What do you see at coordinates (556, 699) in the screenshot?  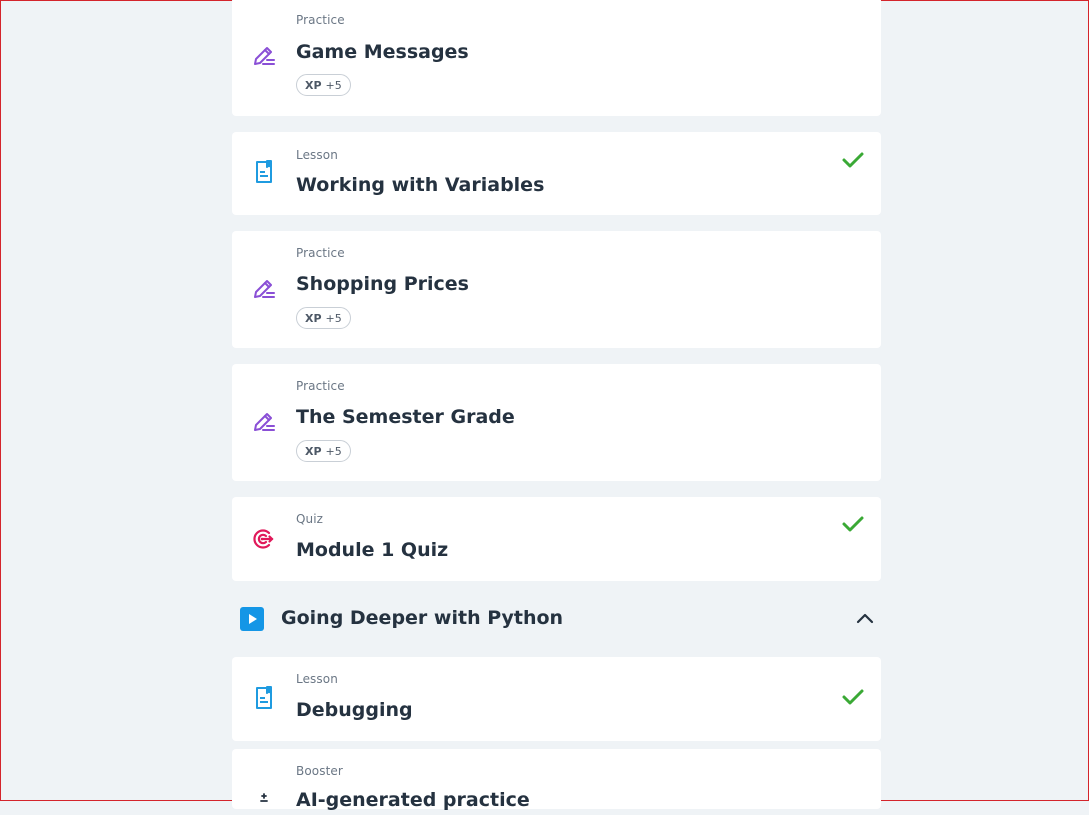 I see `list-item-lesson: Lesson Debugging` at bounding box center [556, 699].